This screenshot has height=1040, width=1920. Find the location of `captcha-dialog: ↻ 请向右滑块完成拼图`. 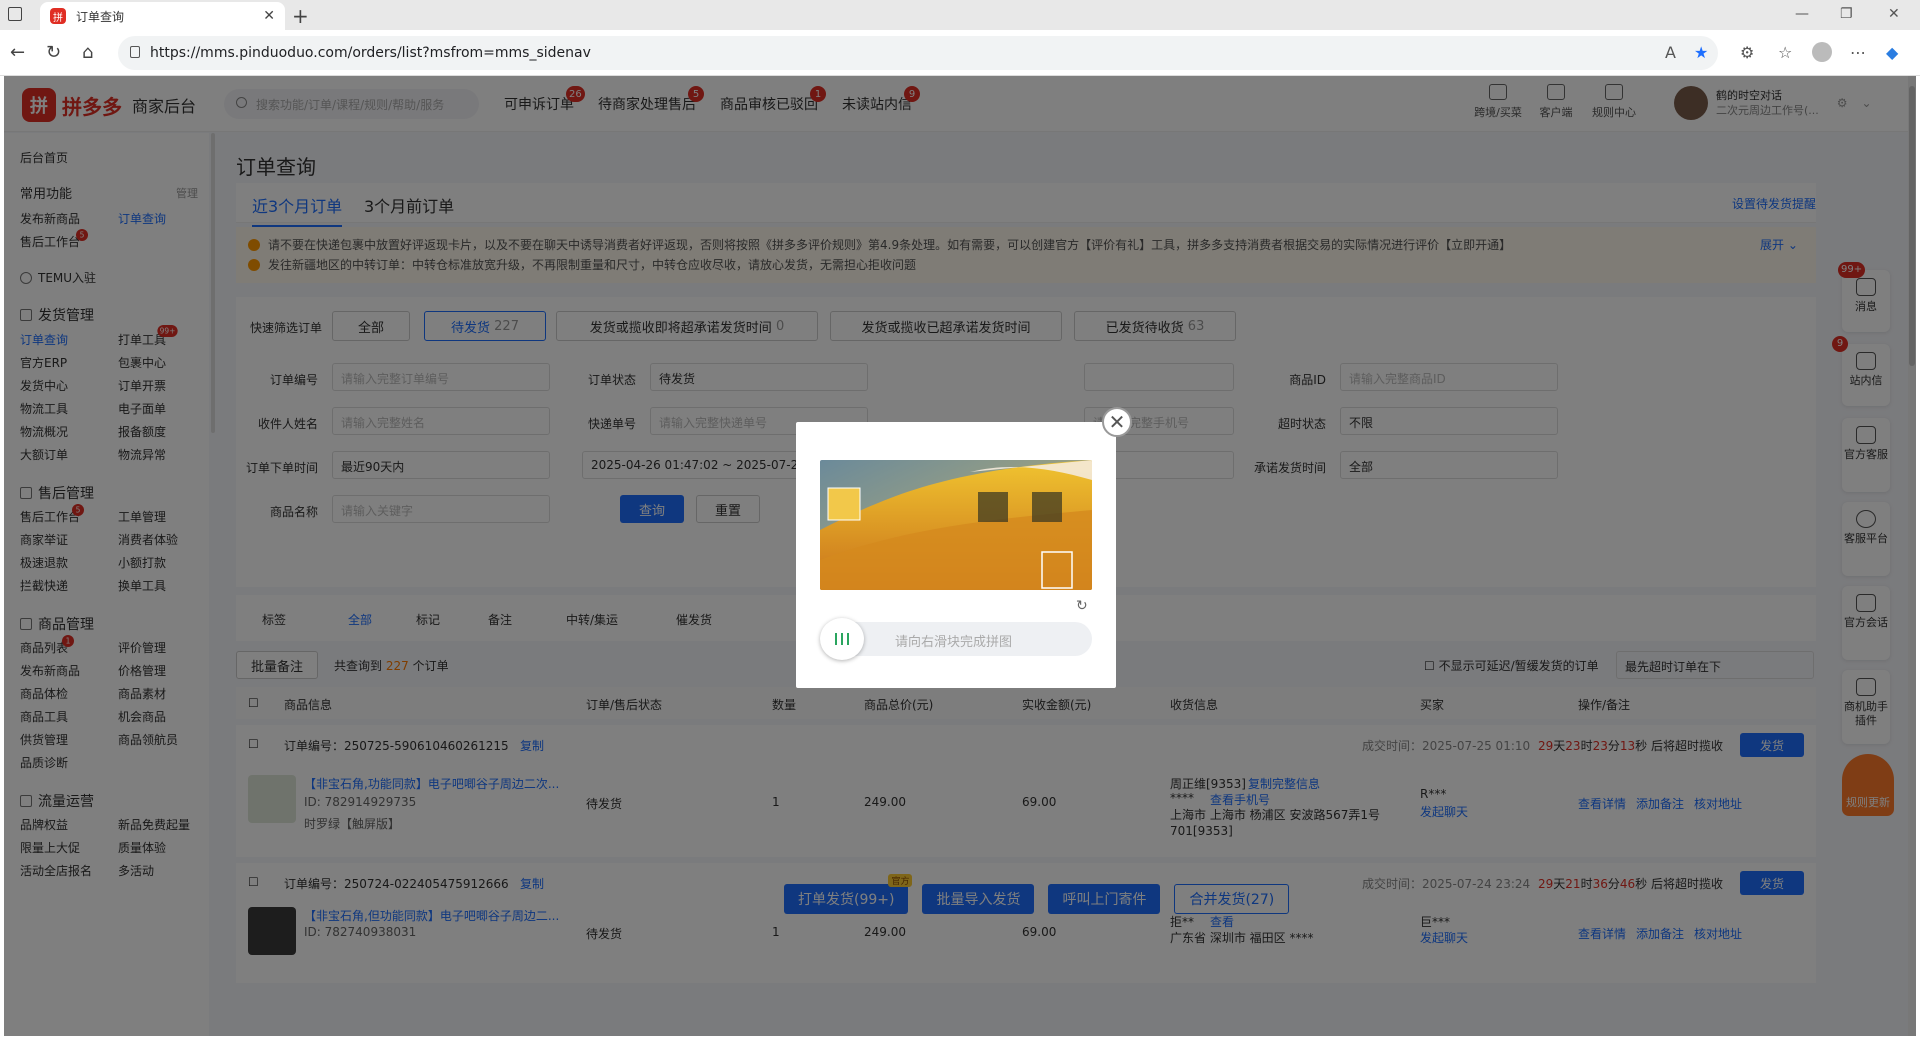

captcha-dialog: ↻ 请向右滑块完成拼图 is located at coordinates (956, 555).